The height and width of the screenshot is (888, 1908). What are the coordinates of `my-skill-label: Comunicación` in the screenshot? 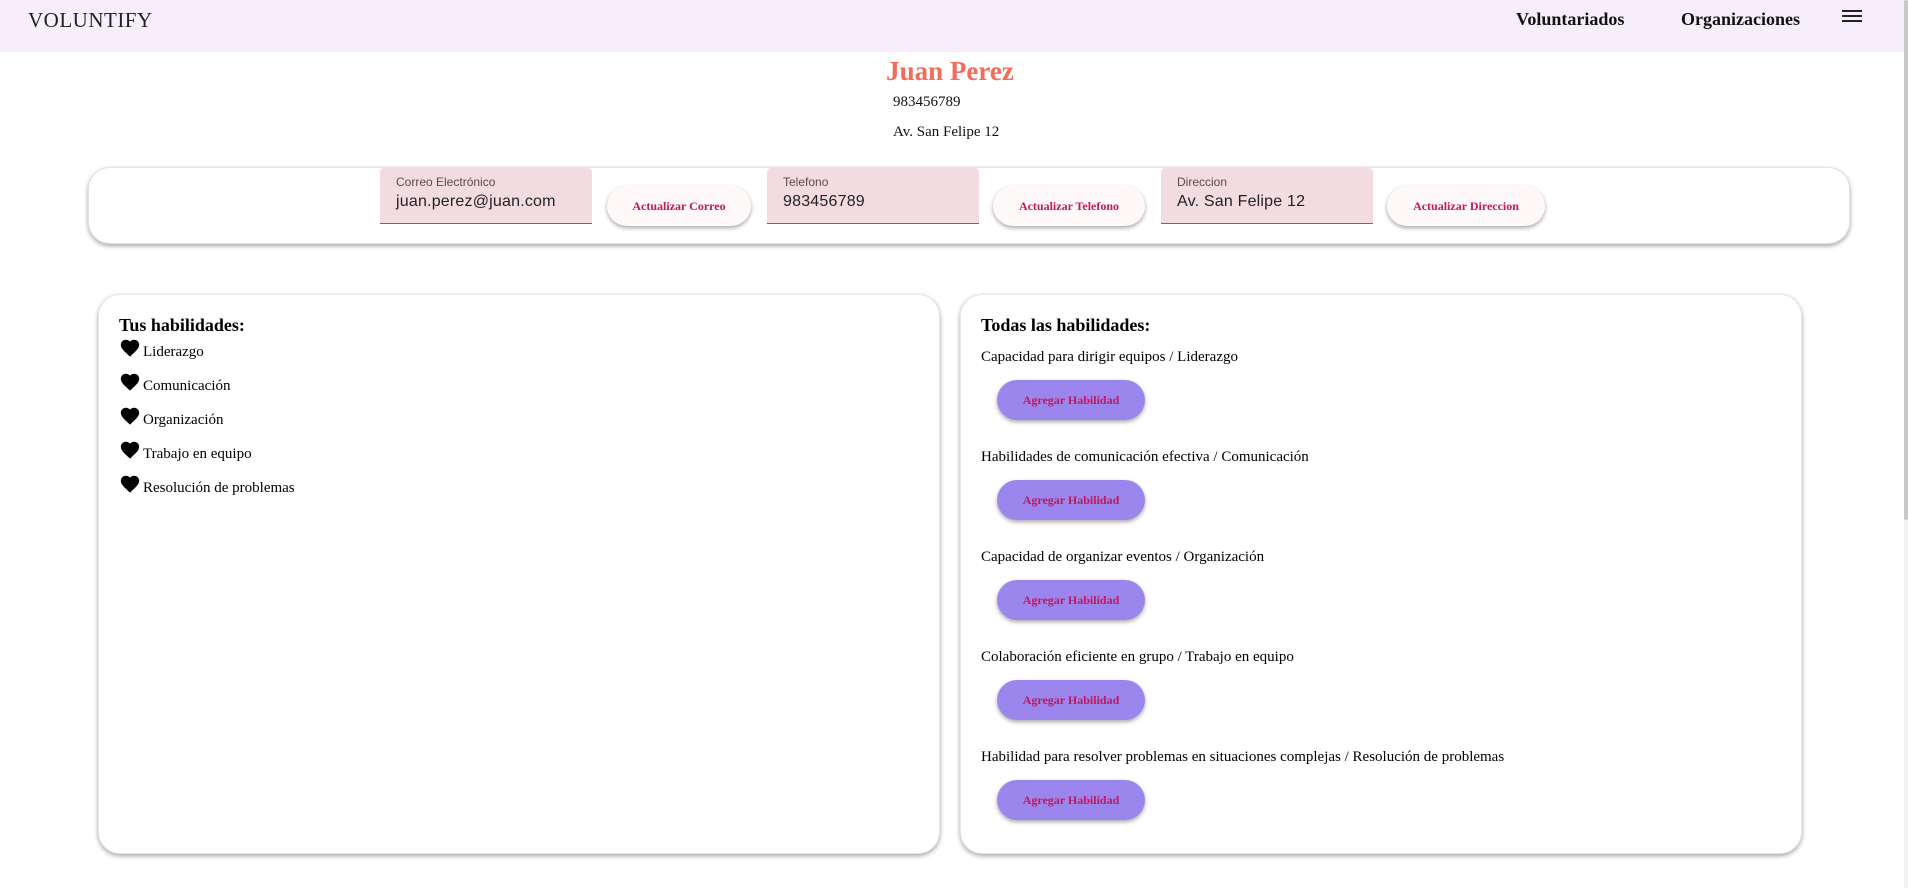 It's located at (187, 386).